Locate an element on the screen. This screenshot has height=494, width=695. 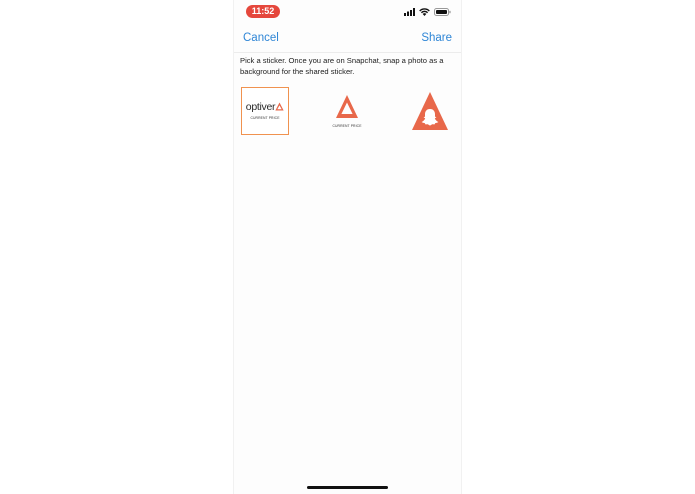
cancel-button: Cancel is located at coordinates (261, 38).